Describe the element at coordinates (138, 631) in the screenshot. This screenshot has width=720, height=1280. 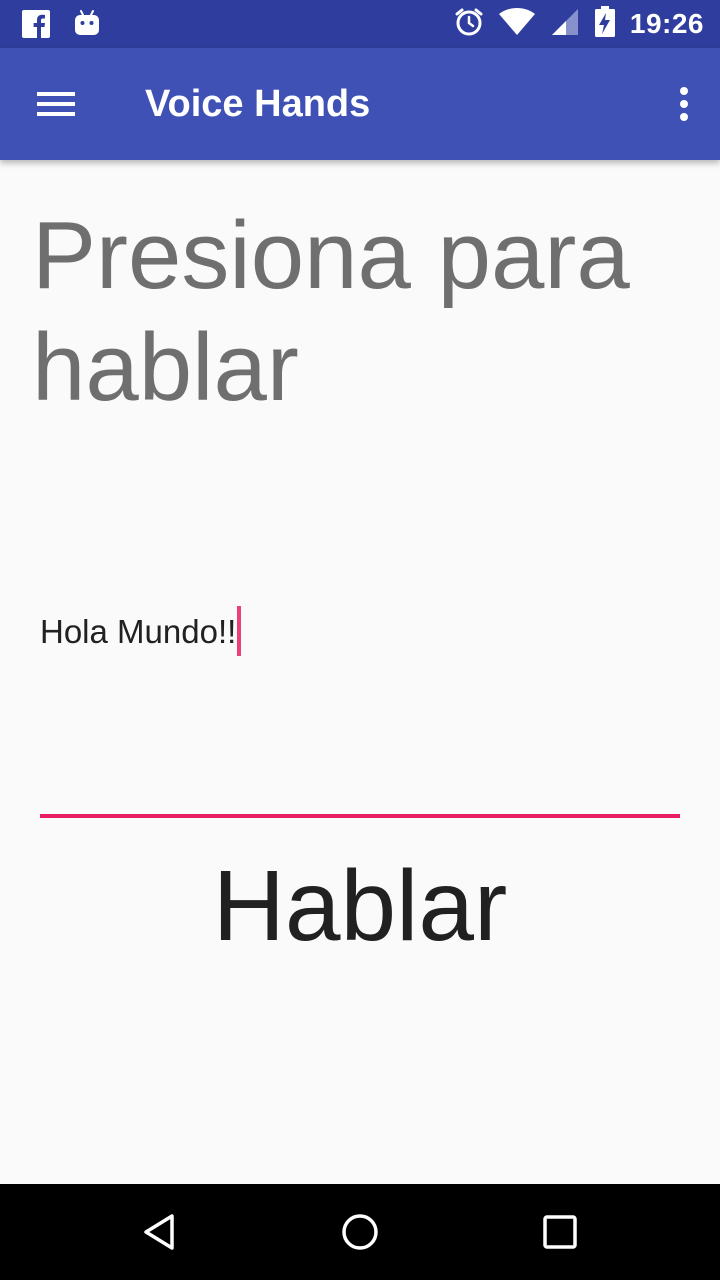
I see `speech-text-value: Hola Mundo!!` at that location.